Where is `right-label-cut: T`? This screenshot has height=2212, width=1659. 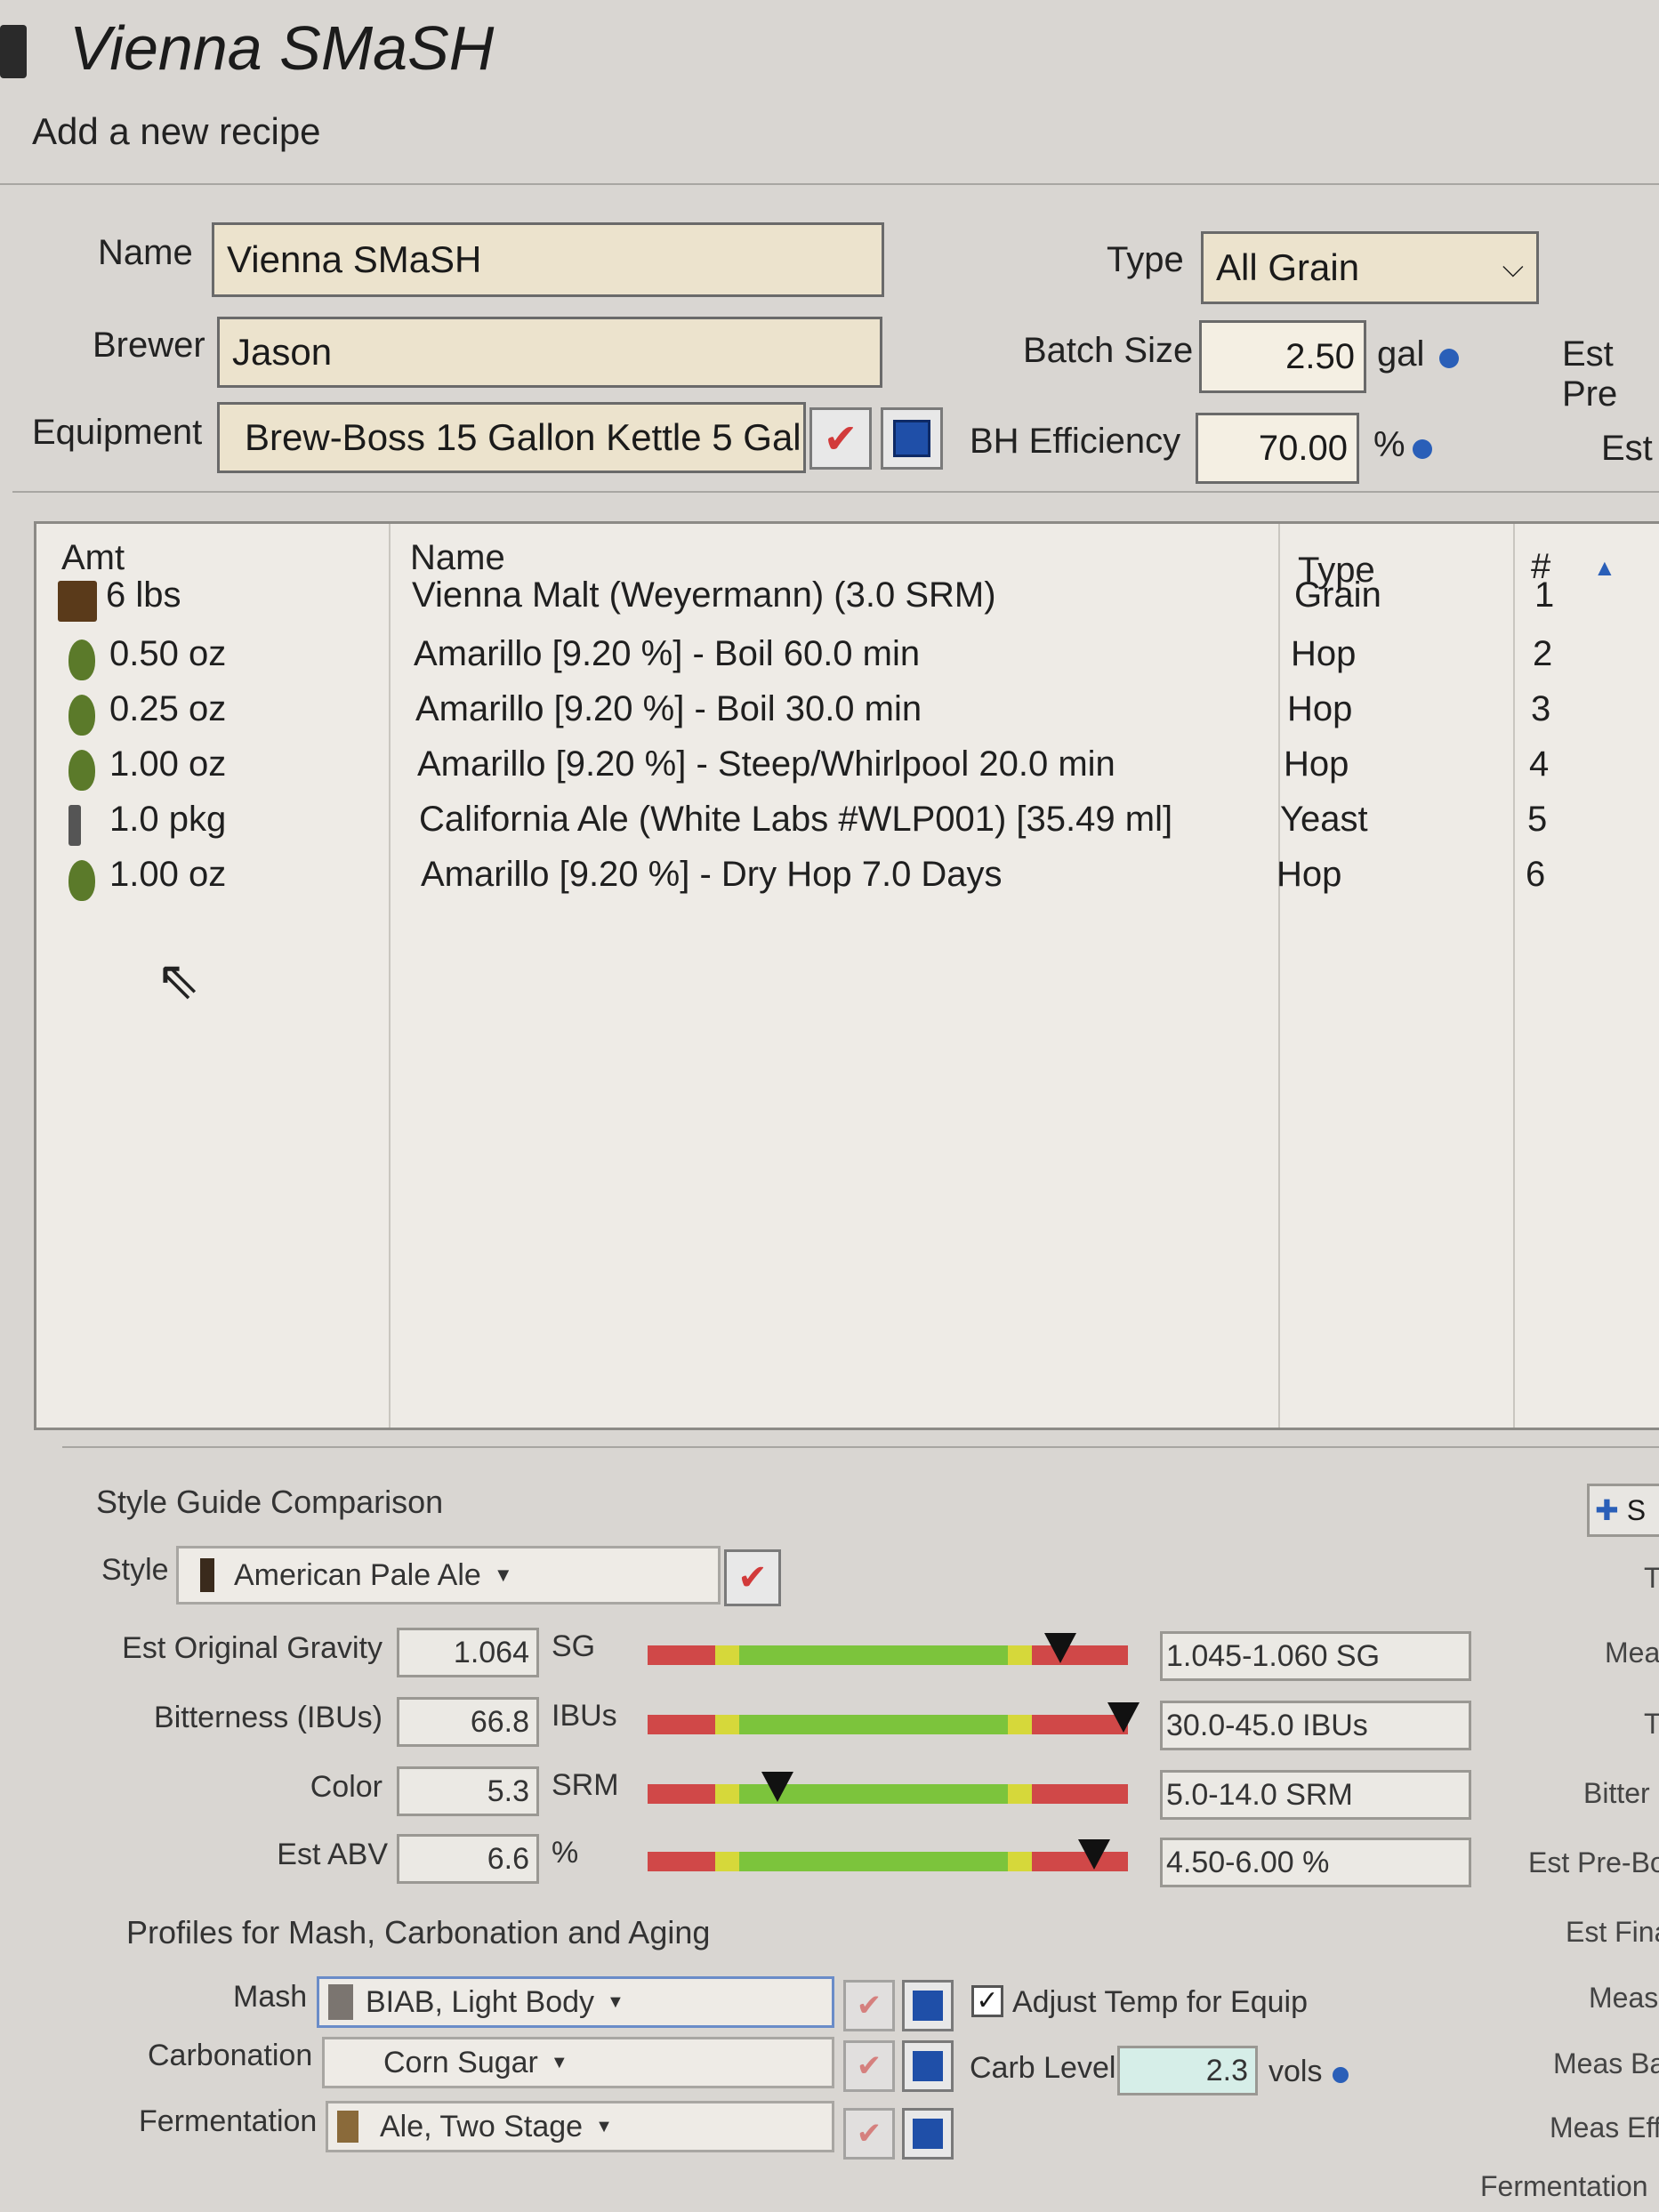 right-label-cut: T is located at coordinates (1651, 1724).